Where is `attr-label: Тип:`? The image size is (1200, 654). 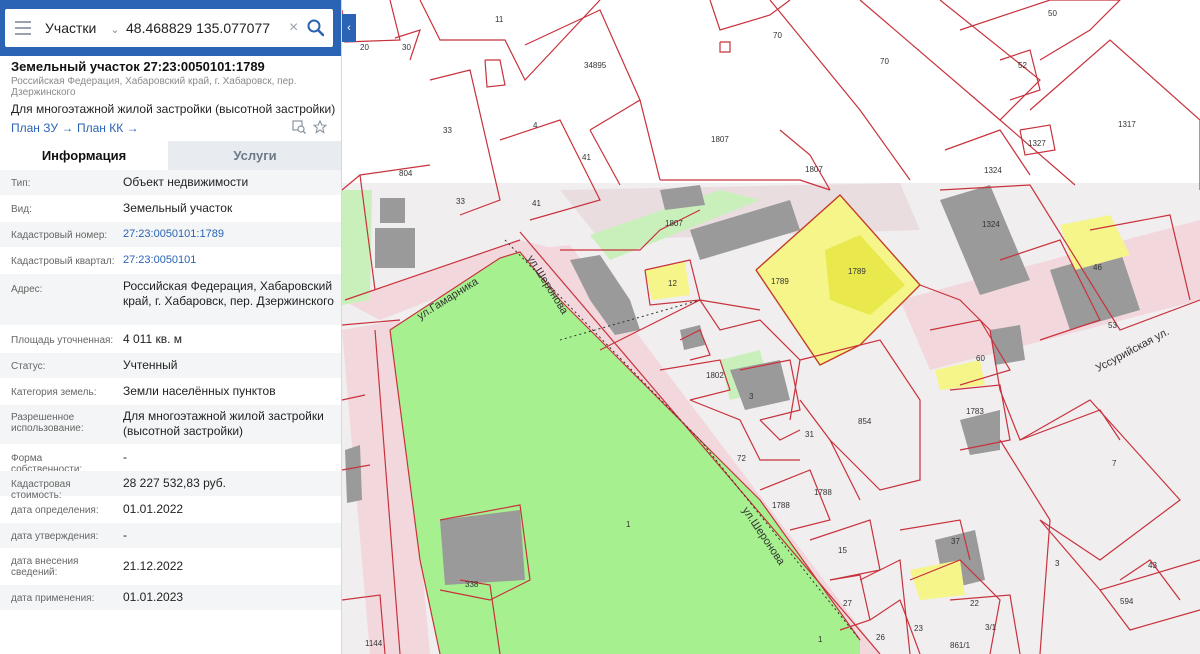 attr-label: Тип: is located at coordinates (21, 183).